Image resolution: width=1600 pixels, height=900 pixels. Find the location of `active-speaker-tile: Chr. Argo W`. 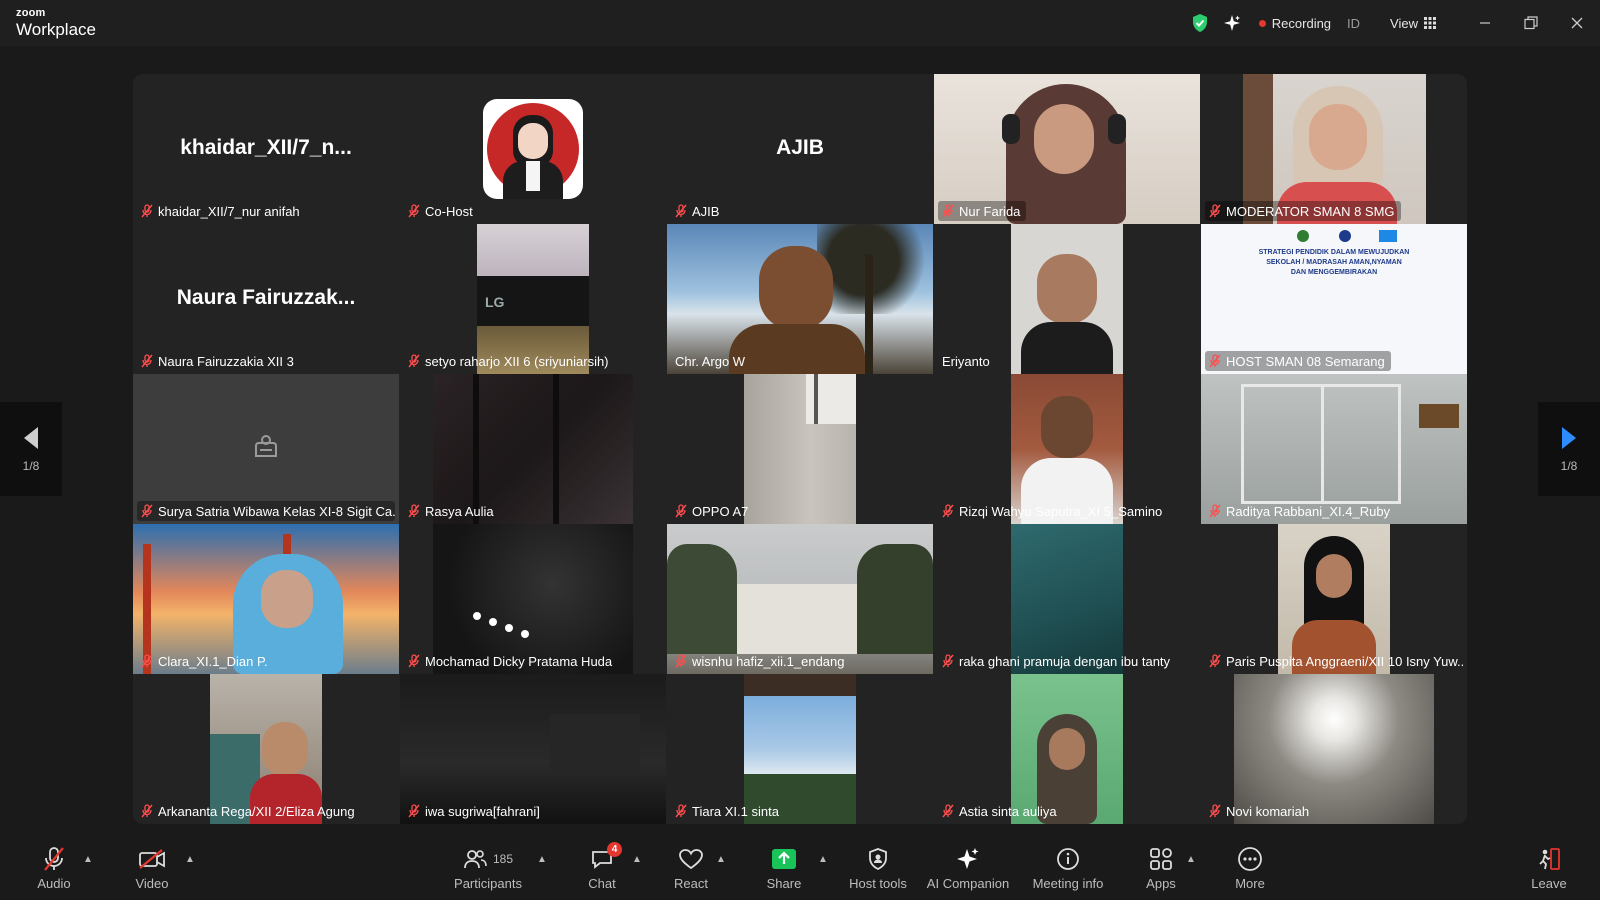

active-speaker-tile: Chr. Argo W is located at coordinates (800, 299).